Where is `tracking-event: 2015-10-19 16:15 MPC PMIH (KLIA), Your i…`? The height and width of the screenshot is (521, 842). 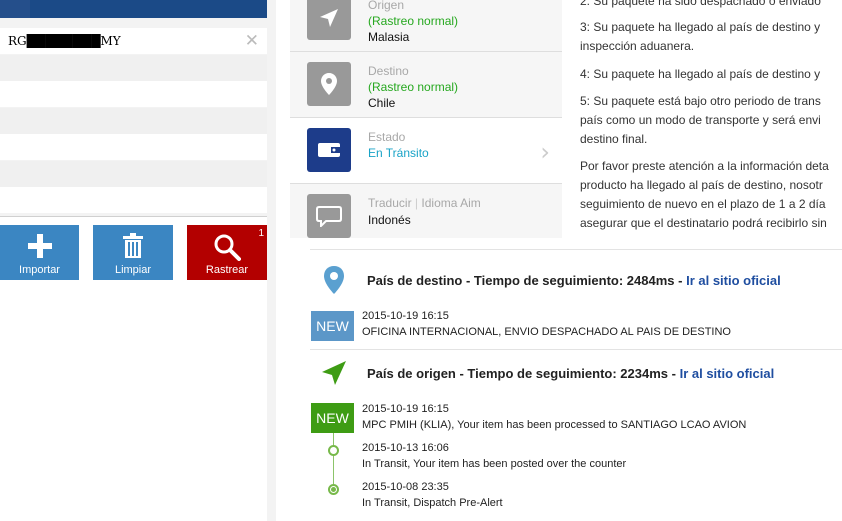
tracking-event: 2015-10-19 16:15 MPC PMIH (KLIA), Your i… is located at coordinates (554, 417).